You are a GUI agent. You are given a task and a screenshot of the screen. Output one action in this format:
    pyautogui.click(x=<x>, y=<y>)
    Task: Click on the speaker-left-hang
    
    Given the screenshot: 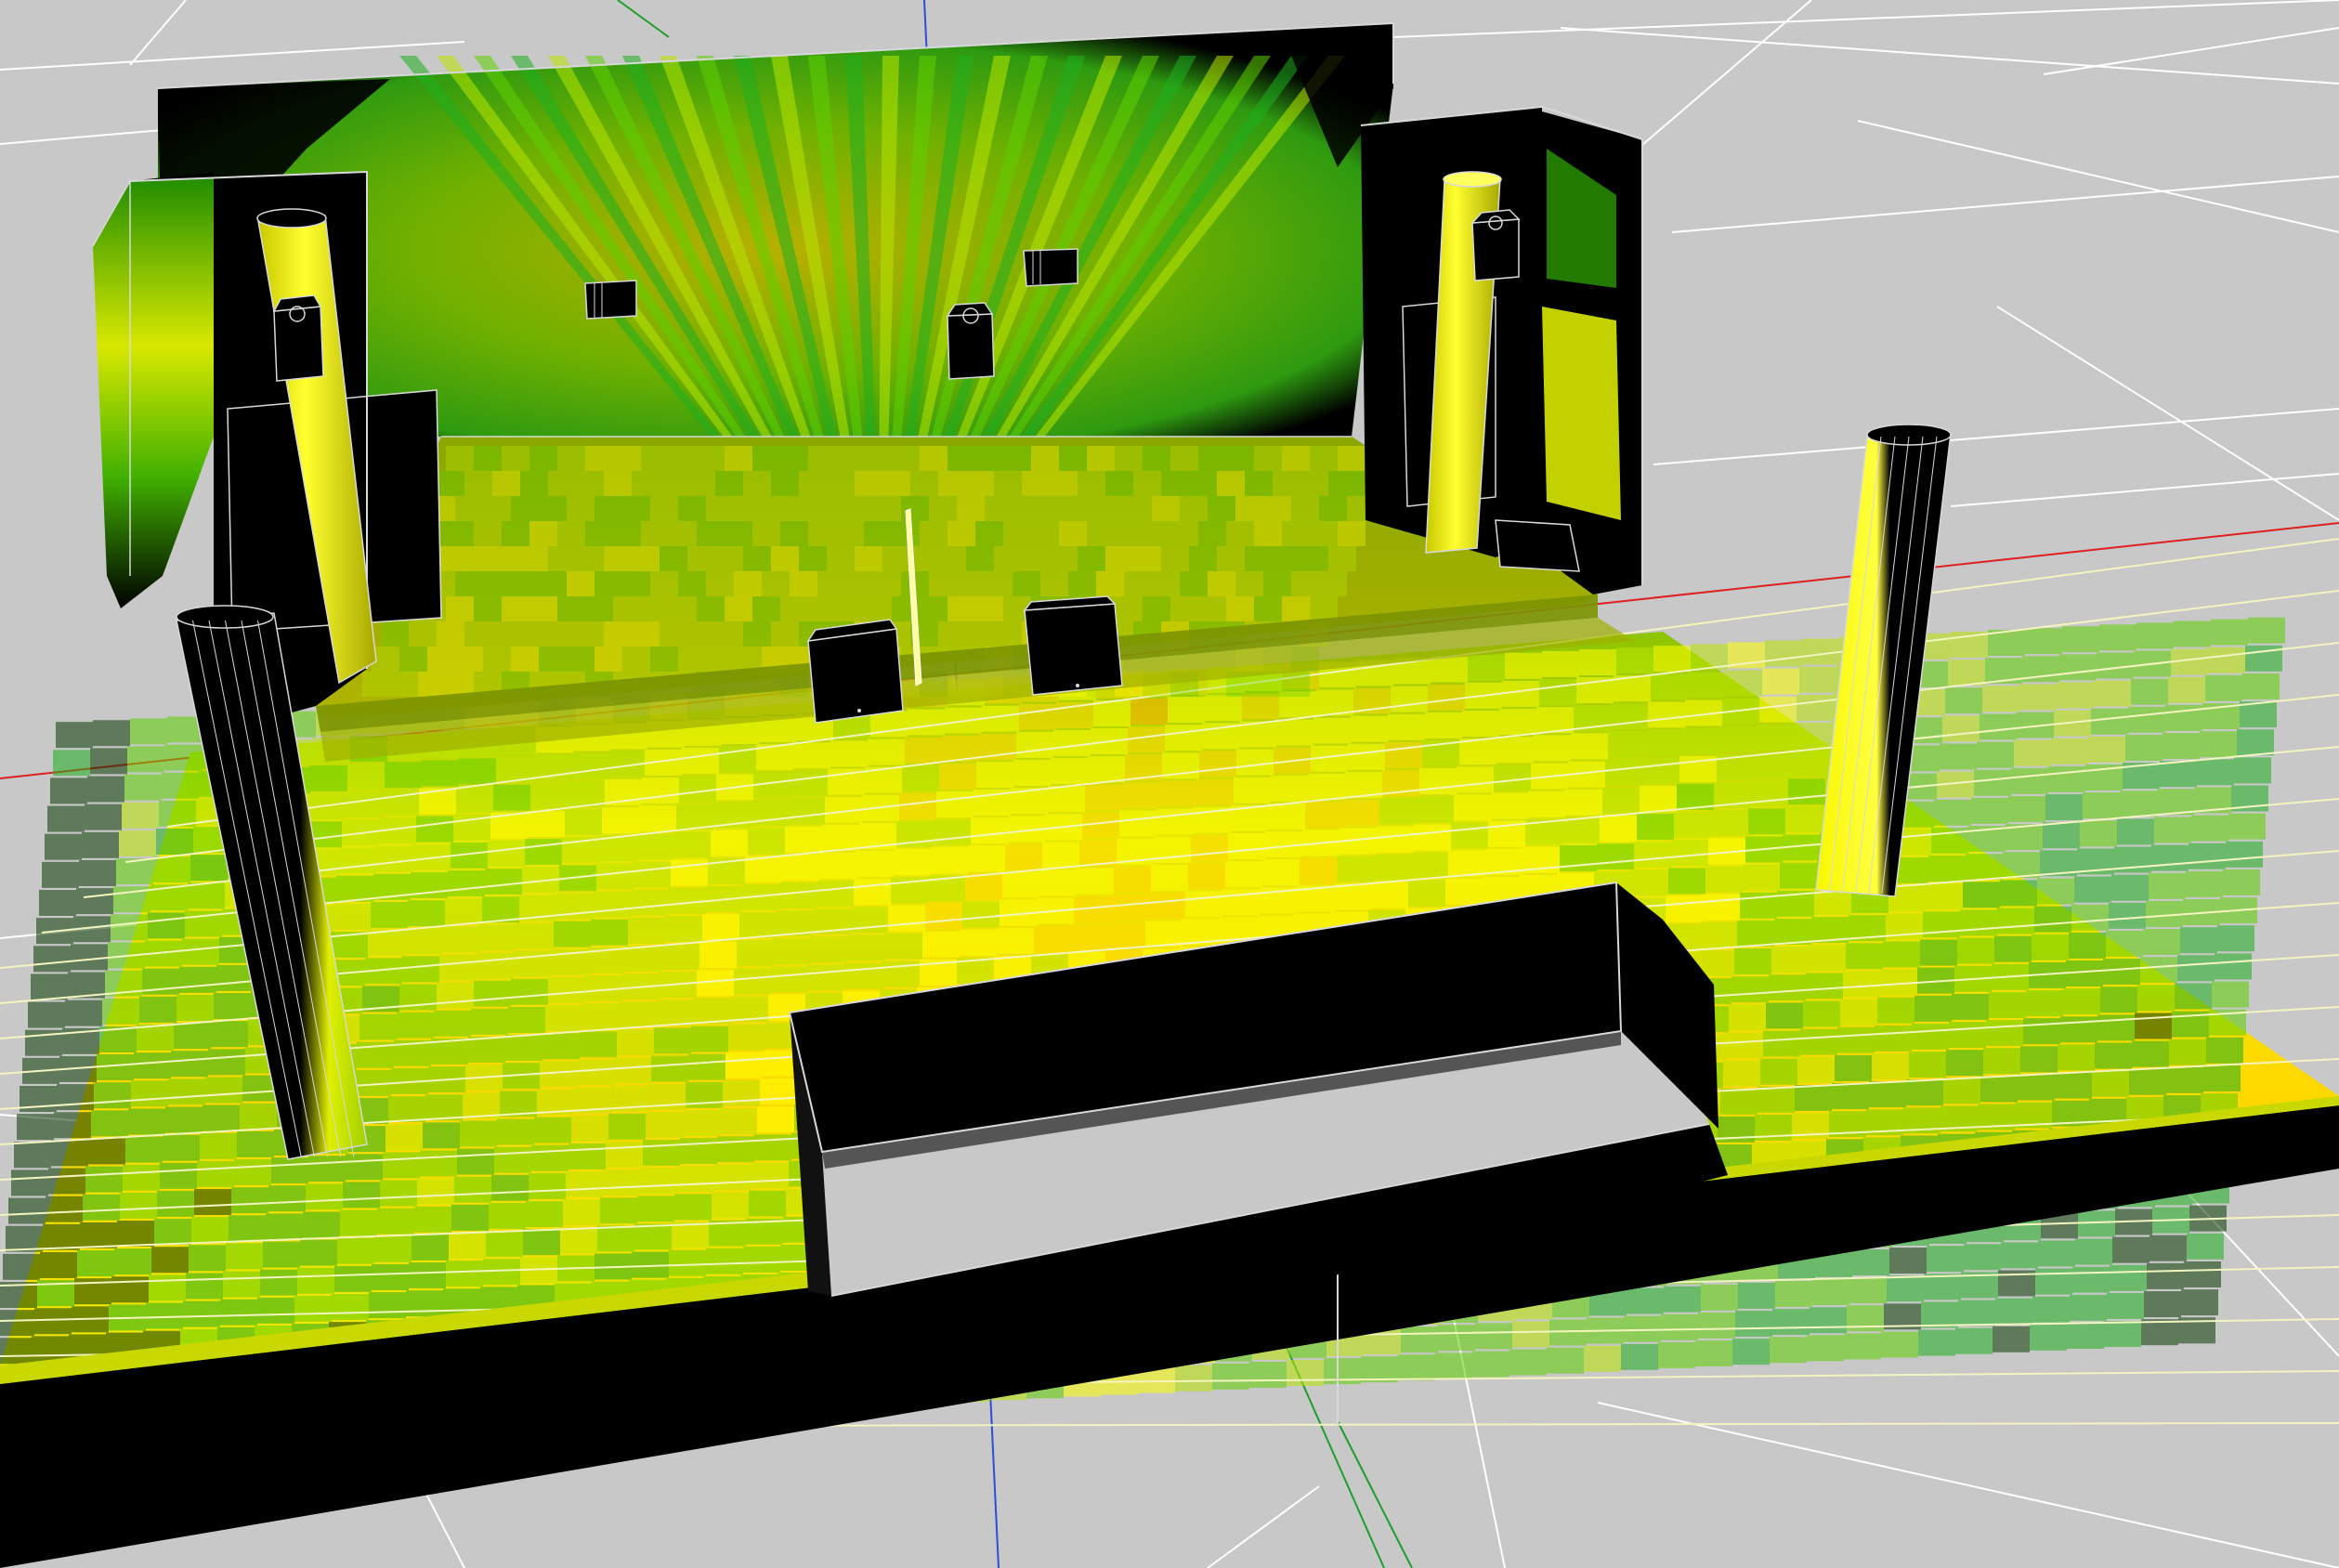 What is the action you would take?
    pyautogui.click(x=298, y=338)
    